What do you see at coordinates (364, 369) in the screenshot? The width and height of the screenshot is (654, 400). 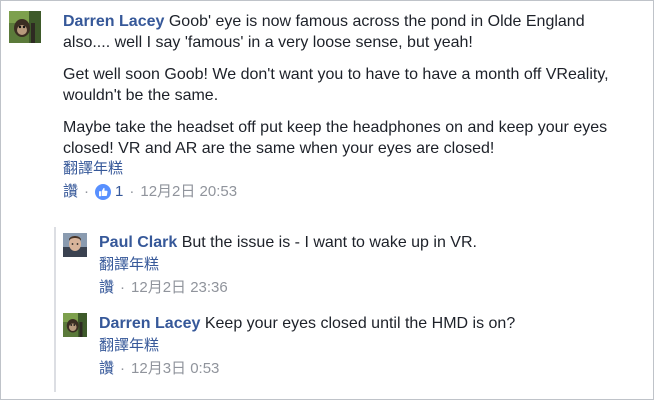 I see `comment-actions: 讚 · 12月3日 0:53` at bounding box center [364, 369].